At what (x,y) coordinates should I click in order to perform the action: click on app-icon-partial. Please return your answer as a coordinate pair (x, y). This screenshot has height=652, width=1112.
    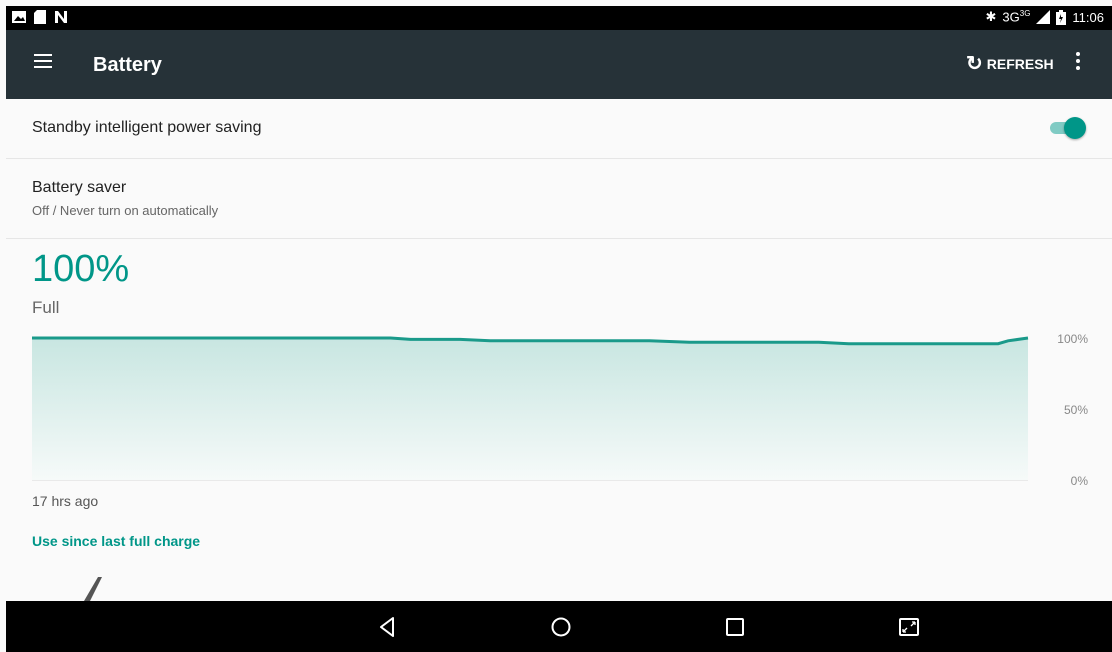
    Looking at the image, I should click on (93, 589).